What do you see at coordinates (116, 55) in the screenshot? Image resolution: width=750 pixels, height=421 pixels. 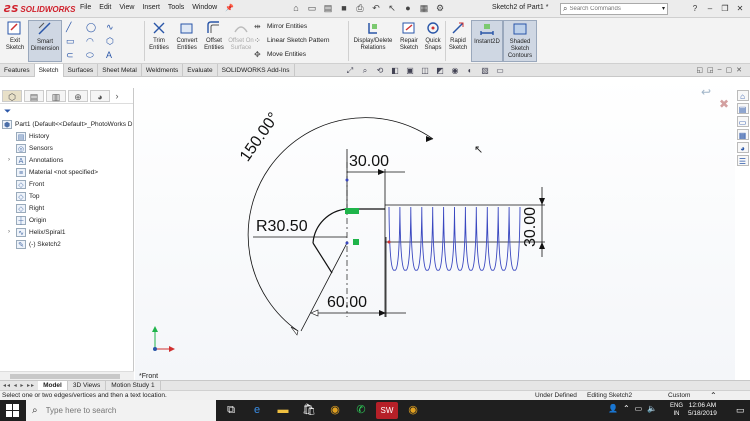 I see `text-tool-icon: A` at bounding box center [116, 55].